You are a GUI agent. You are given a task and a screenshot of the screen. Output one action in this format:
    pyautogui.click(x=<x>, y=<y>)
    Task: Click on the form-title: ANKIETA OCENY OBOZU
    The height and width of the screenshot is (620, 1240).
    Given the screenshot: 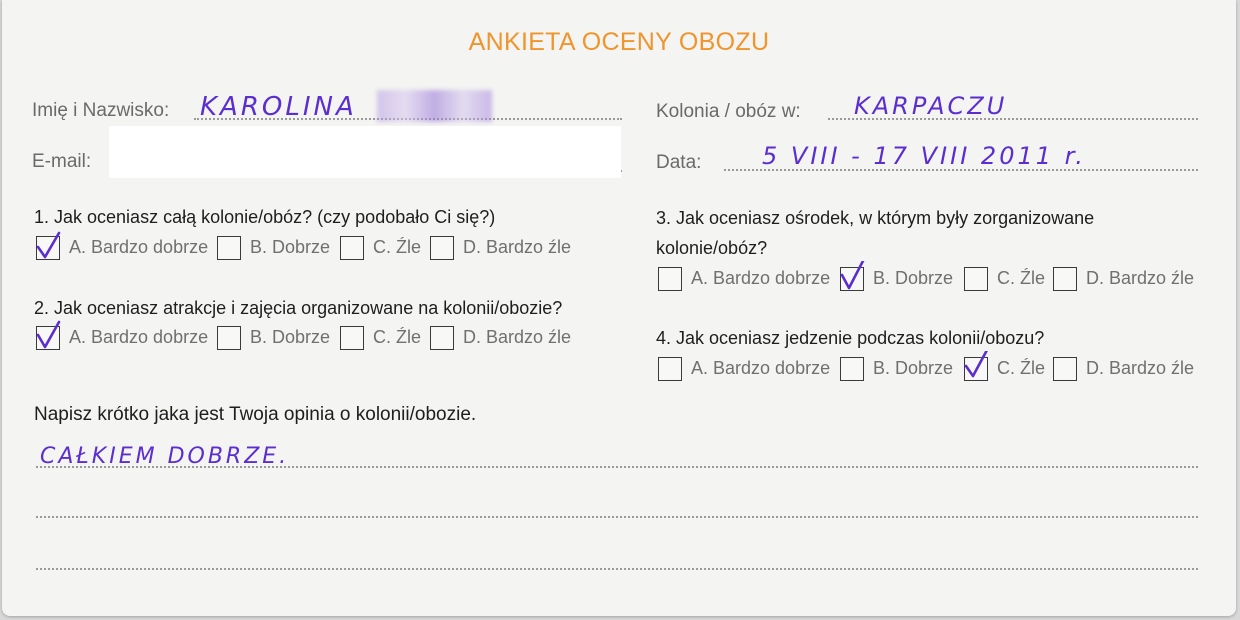 What is the action you would take?
    pyautogui.click(x=619, y=42)
    